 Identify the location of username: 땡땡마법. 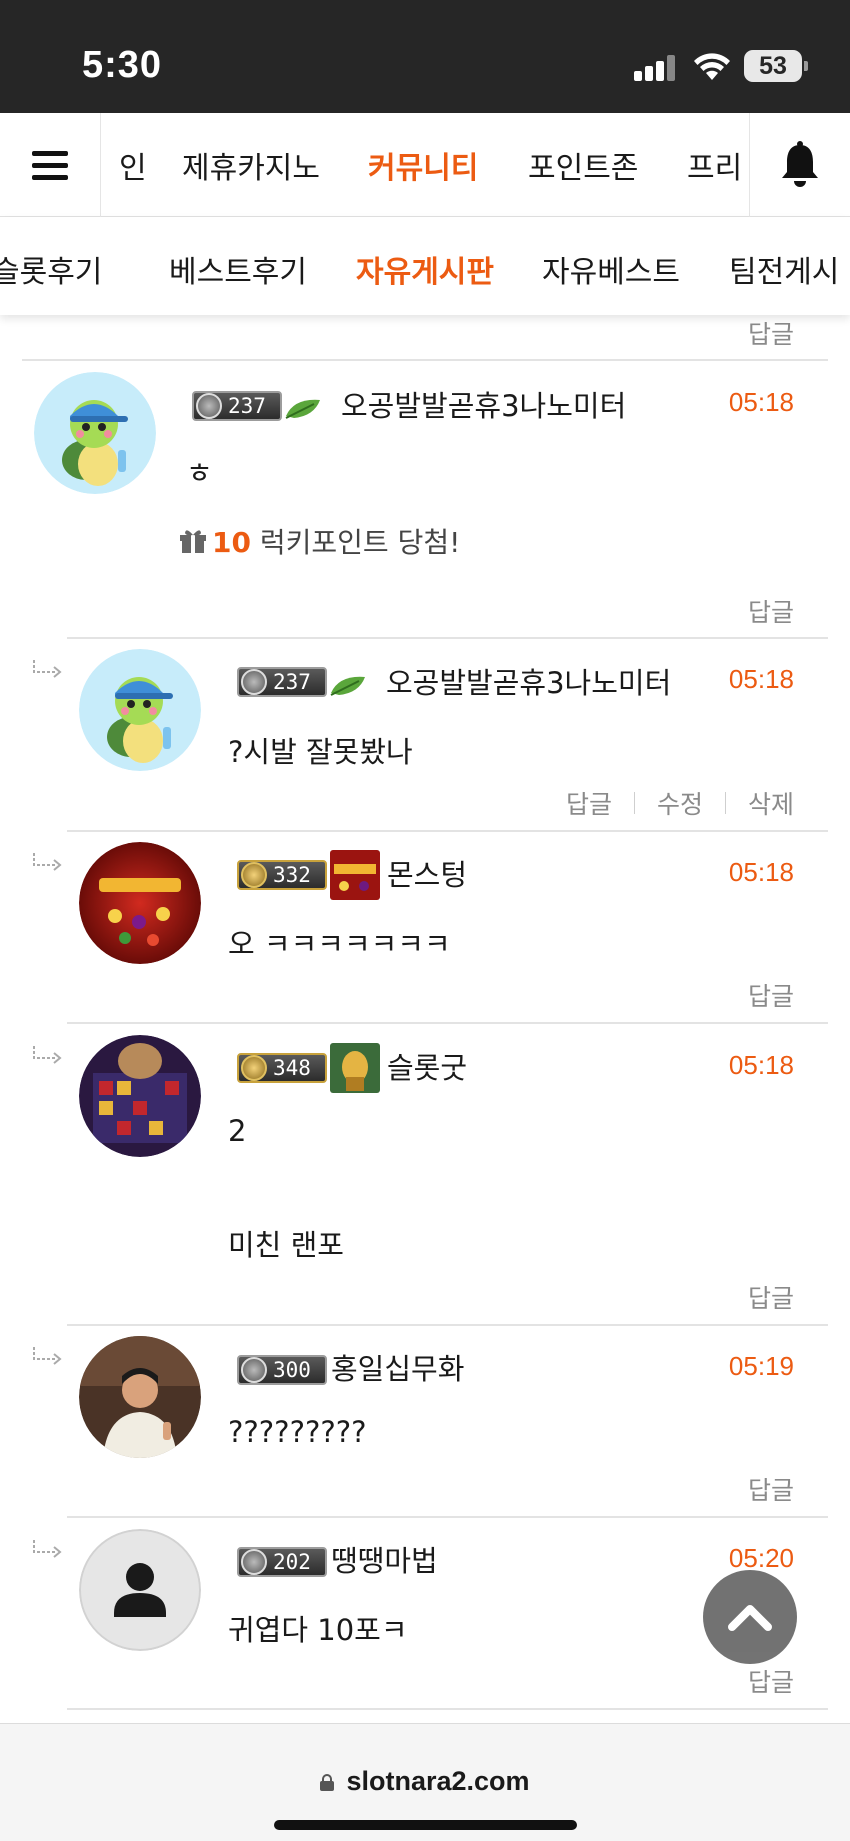
(384, 1559).